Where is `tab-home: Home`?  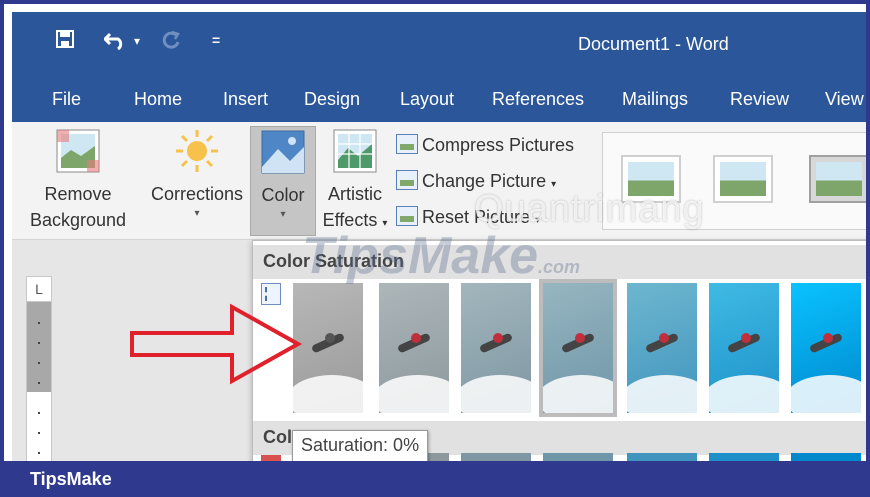 tab-home: Home is located at coordinates (158, 99).